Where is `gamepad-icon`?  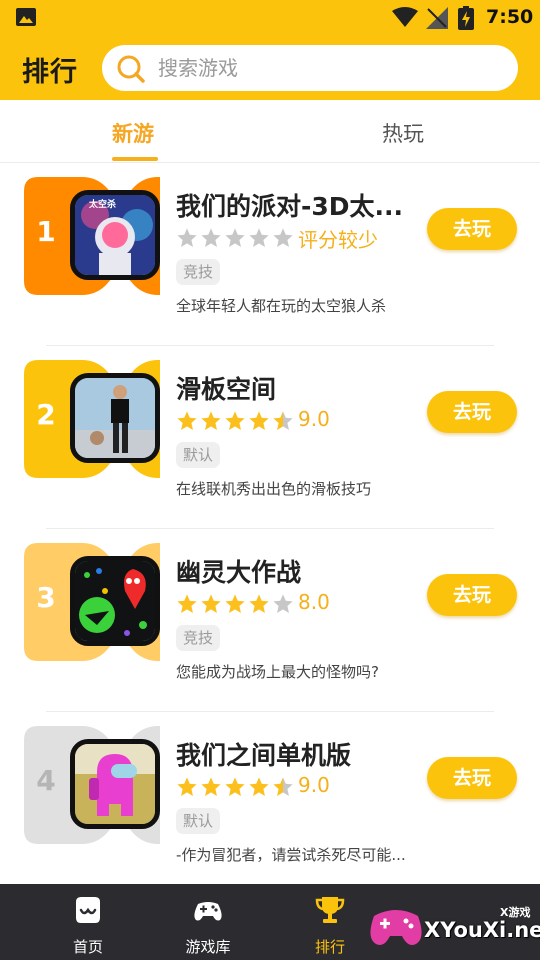
gamepad-icon is located at coordinates (208, 911).